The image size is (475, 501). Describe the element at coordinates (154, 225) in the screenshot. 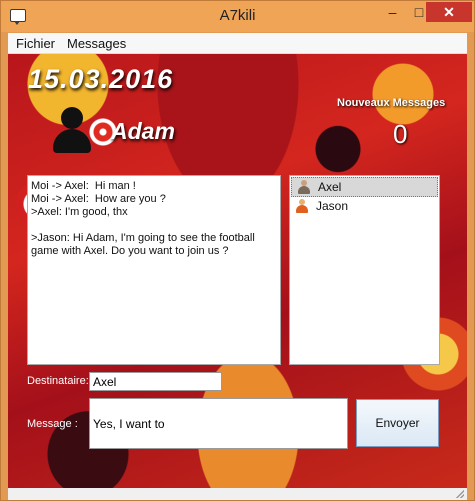

I see `chat-line` at that location.